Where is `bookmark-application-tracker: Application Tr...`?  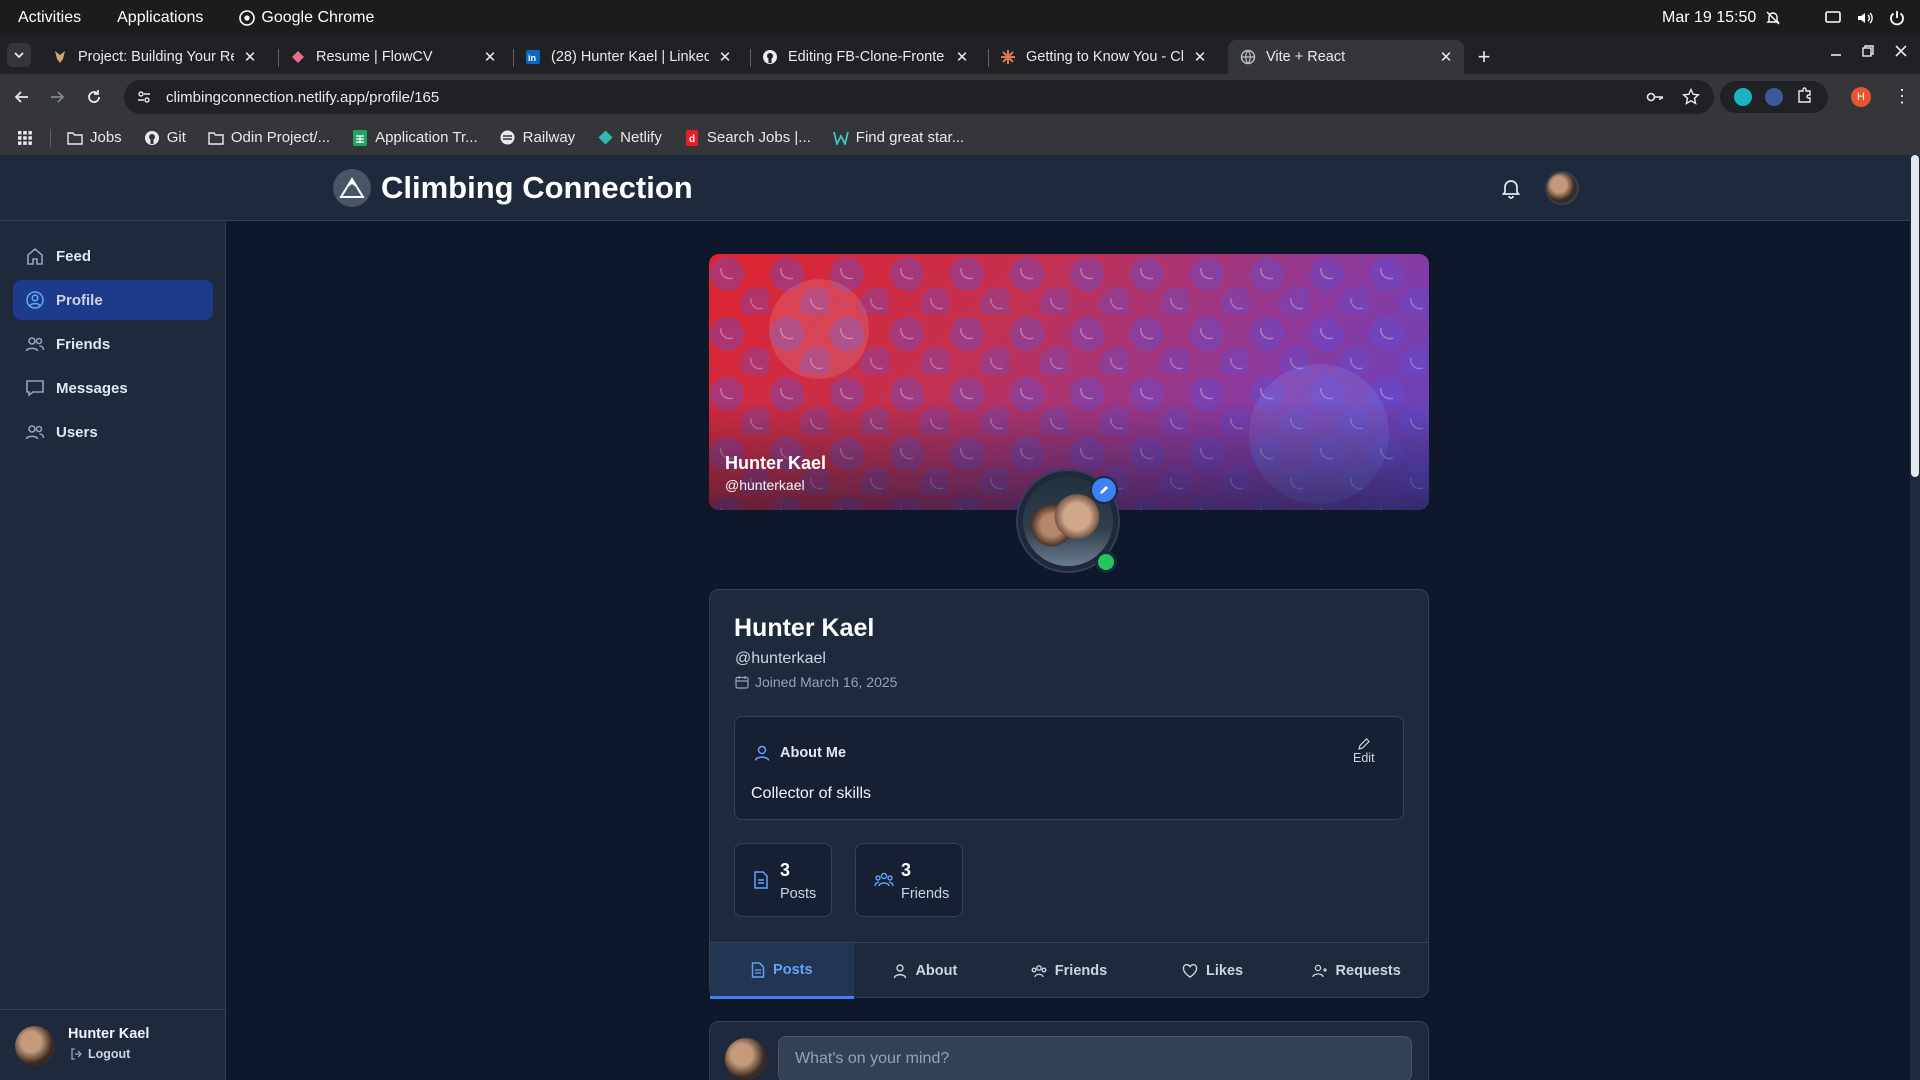
bookmark-application-tracker: Application Tr... is located at coordinates (415, 137).